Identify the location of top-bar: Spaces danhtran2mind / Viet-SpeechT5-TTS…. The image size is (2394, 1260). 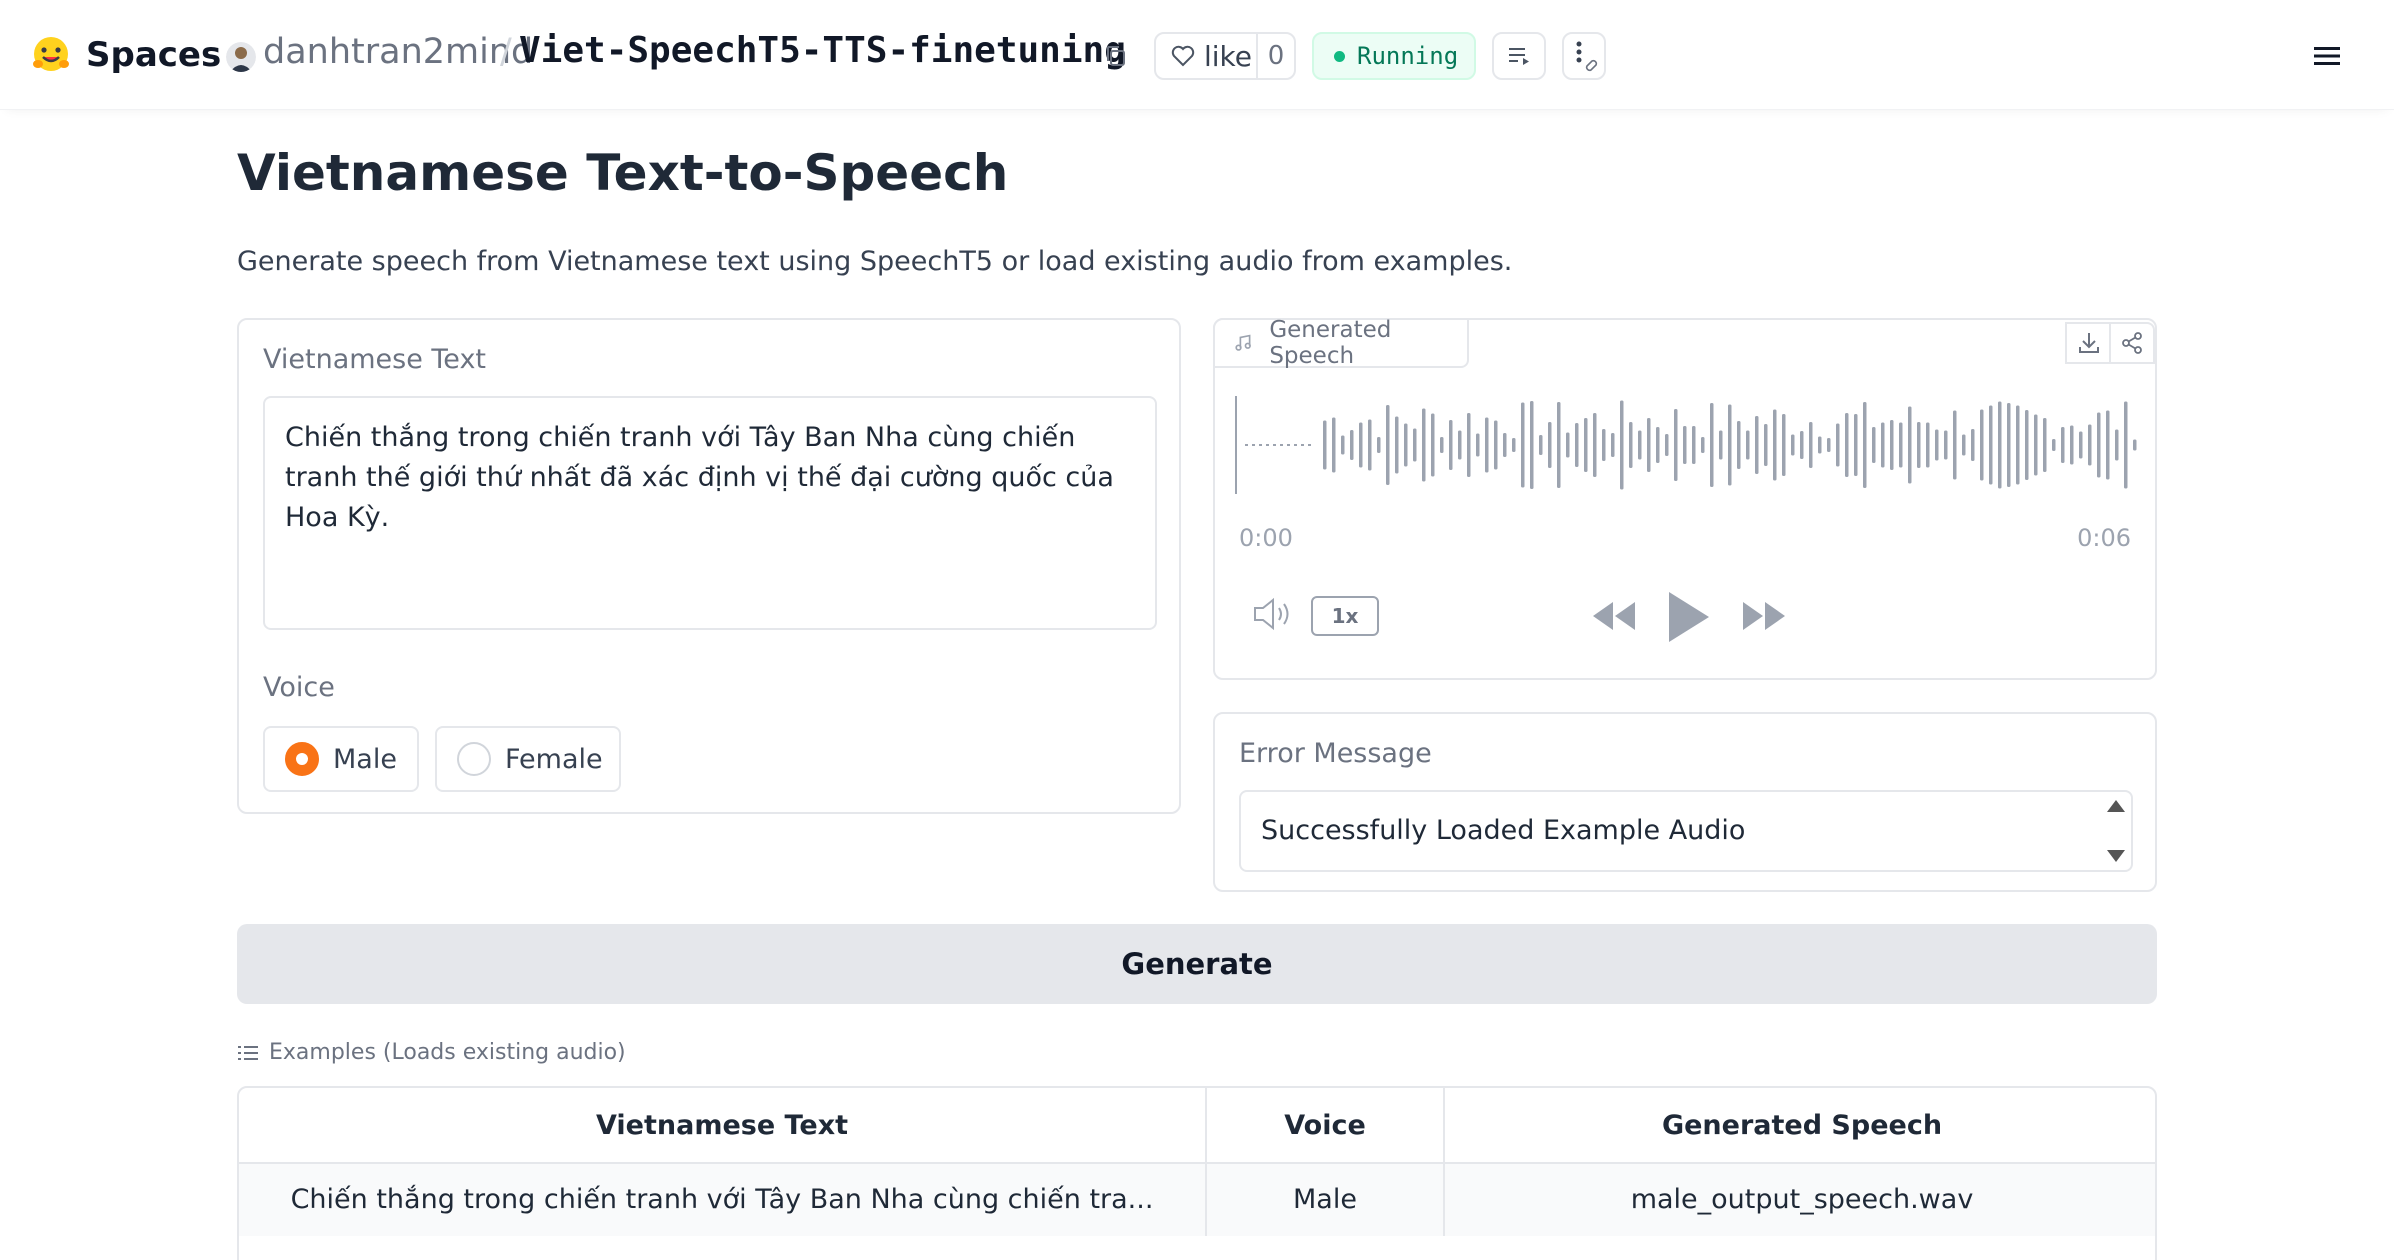
(1197, 55).